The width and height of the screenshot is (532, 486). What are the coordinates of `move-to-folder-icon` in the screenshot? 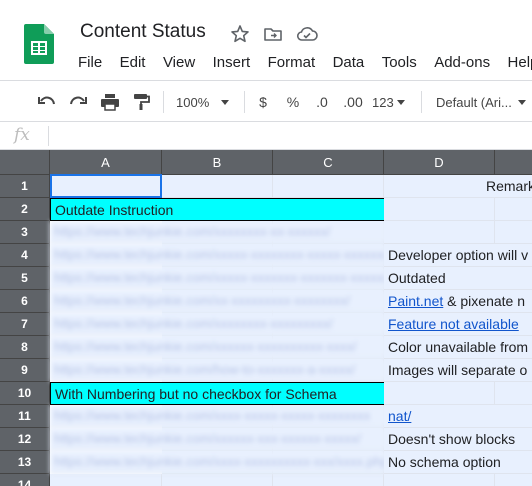 It's located at (273, 34).